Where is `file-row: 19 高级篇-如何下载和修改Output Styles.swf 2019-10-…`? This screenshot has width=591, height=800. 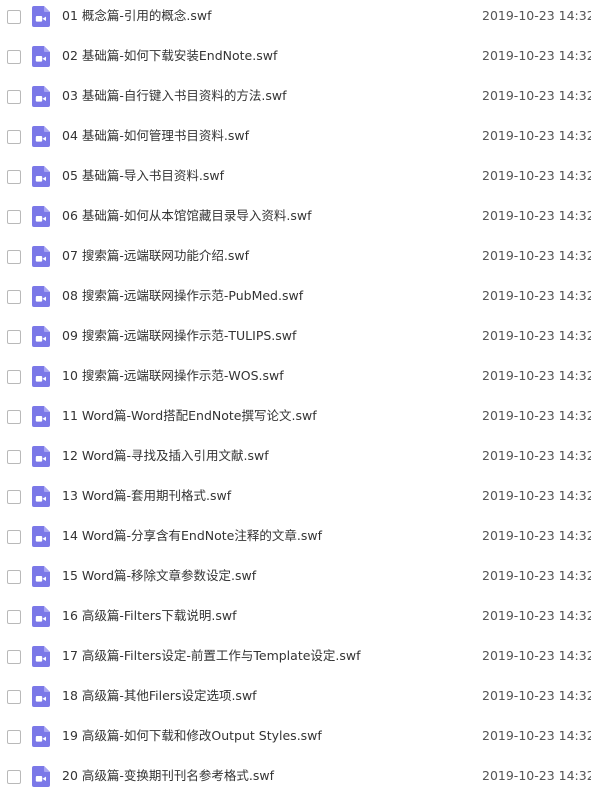
file-row: 19 高级篇-如何下载和修改Output Styles.swf 2019-10-… is located at coordinates (295, 740).